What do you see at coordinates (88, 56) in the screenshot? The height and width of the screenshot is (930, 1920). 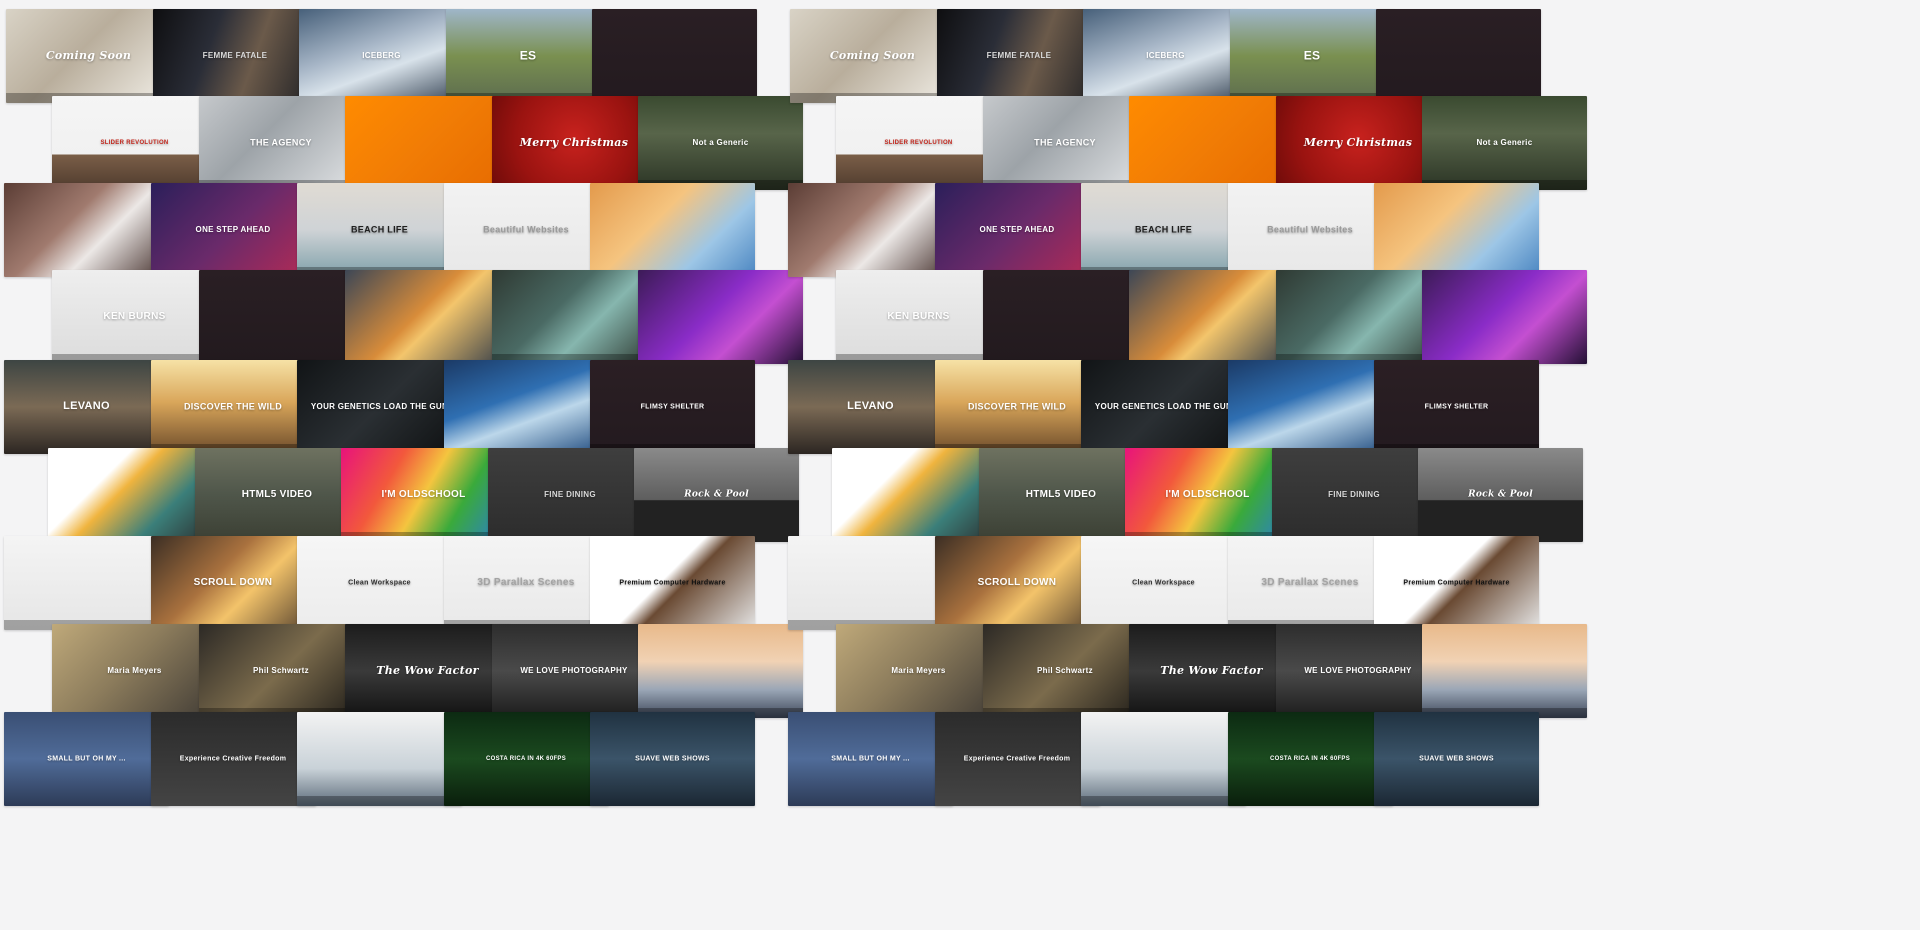 I see `left-tile-1: Coming Soon` at bounding box center [88, 56].